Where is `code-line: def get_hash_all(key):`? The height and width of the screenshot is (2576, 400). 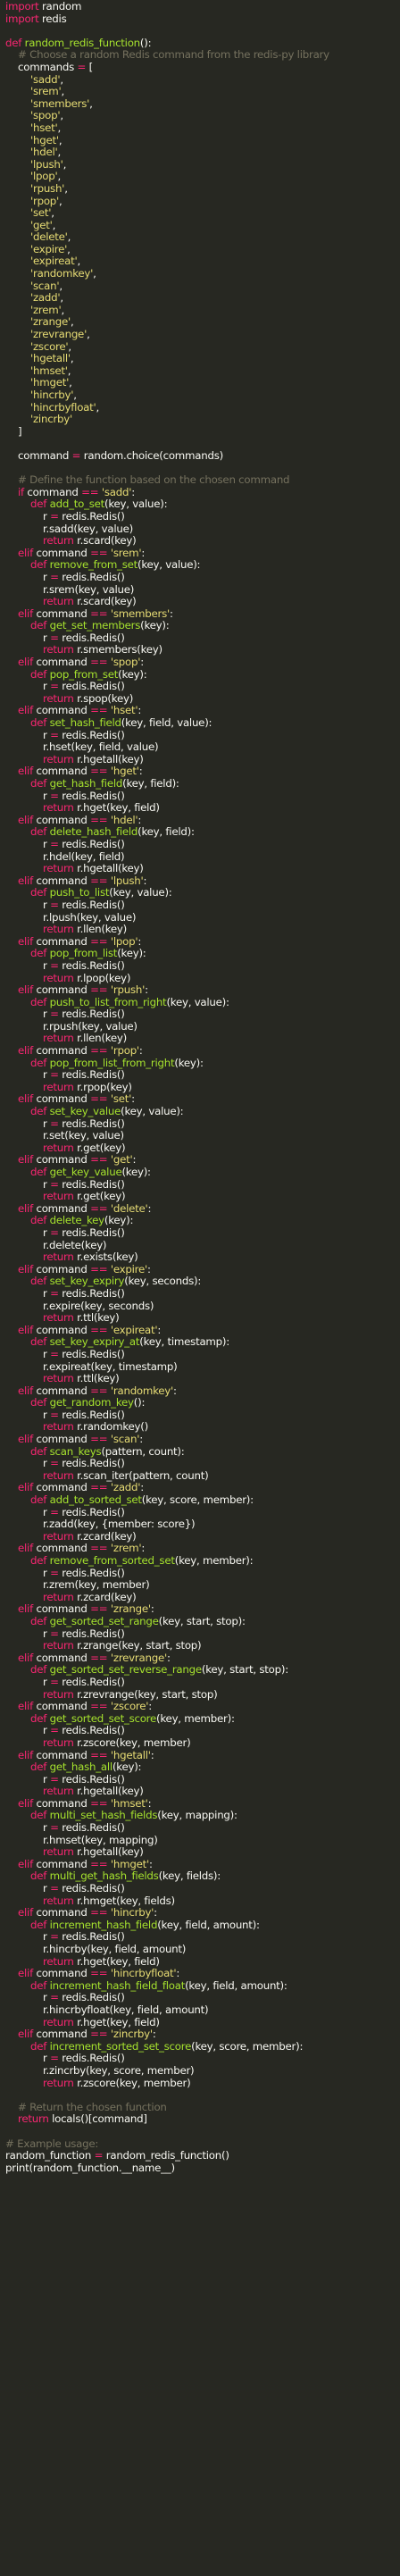 code-line: def get_hash_all(key): is located at coordinates (202, 1768).